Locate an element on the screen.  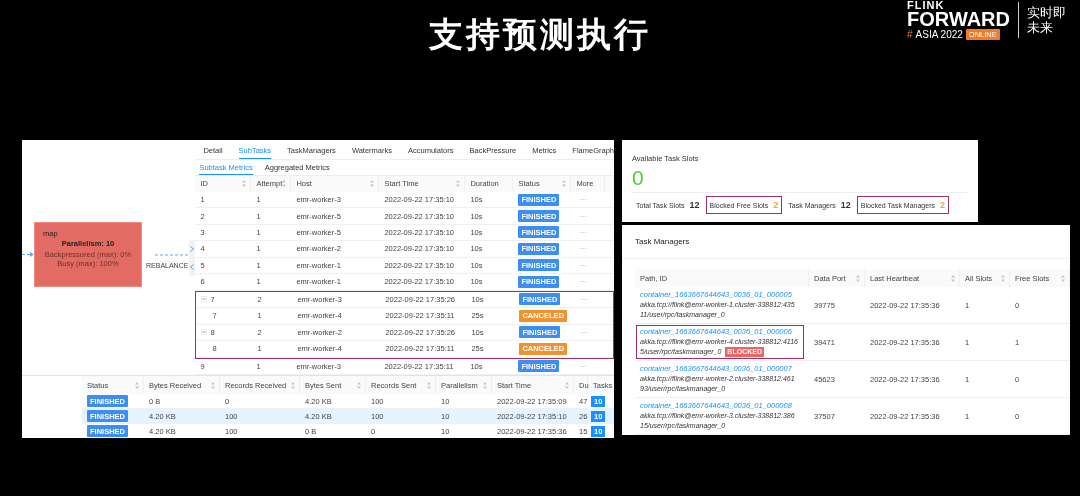
event-name: ASIA 2022 is located at coordinates (939, 34).